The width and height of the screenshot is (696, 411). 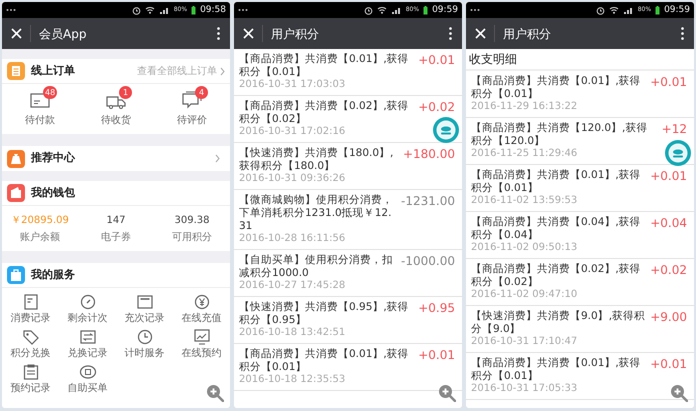 I want to click on points-entry: 【商品消费】共消费【0.02】,获得积分【0.02】 2016-11-02 09:47:10 +0.02, so click(x=580, y=282).